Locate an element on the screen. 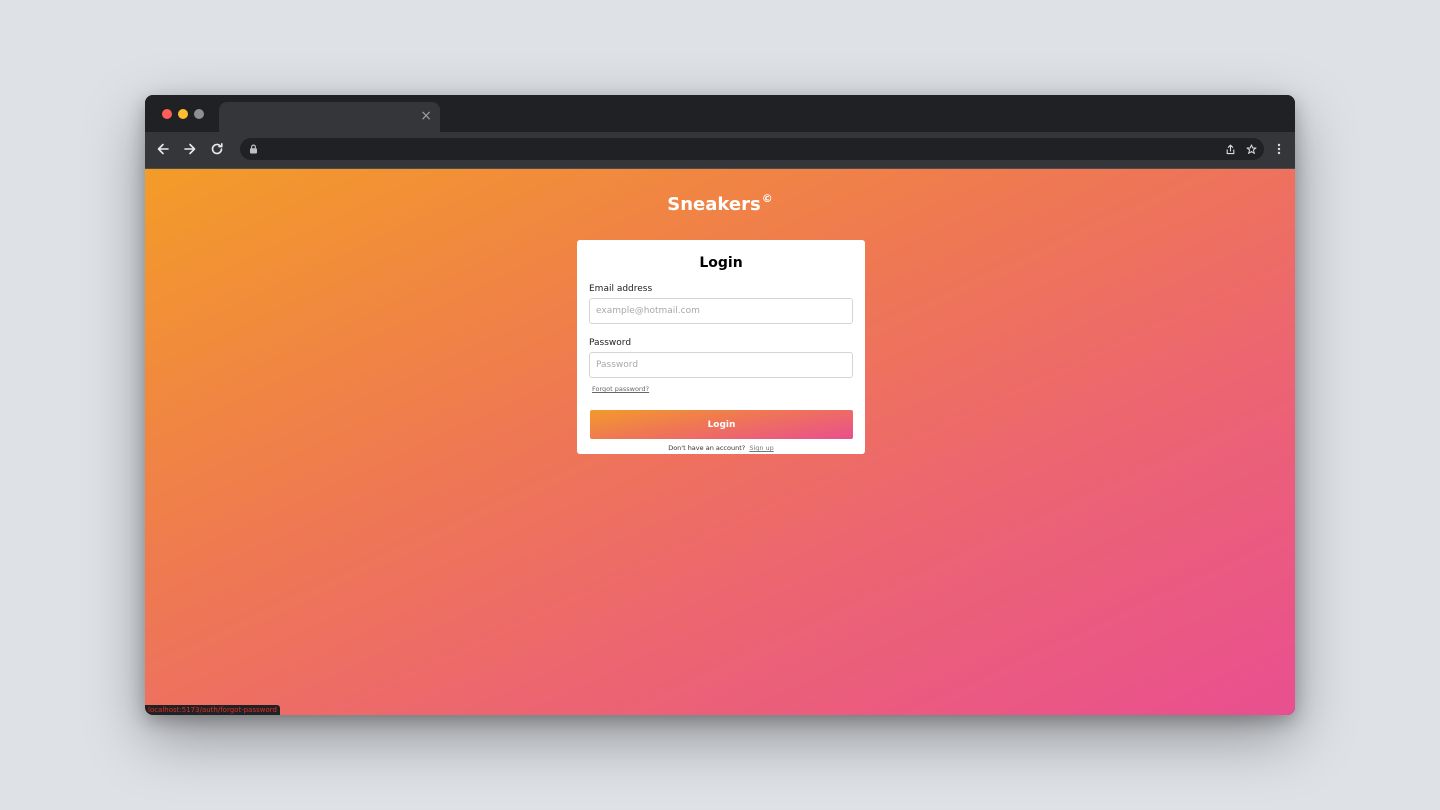 Image resolution: width=1440 pixels, height=810 pixels. signup-prompt: Don't have an account? Sign up is located at coordinates (721, 448).